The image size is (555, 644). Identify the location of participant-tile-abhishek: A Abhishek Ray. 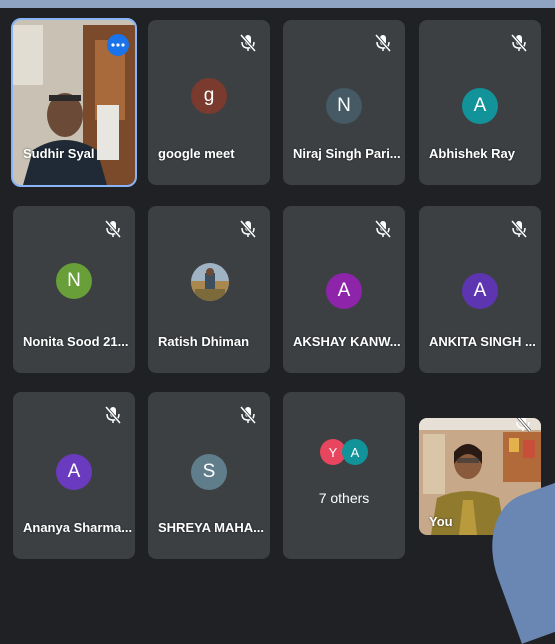
(480, 102).